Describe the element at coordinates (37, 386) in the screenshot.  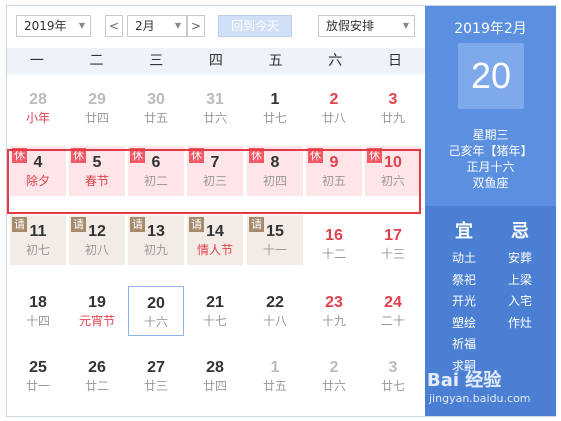
I see `lunar-date-label: 廿一` at that location.